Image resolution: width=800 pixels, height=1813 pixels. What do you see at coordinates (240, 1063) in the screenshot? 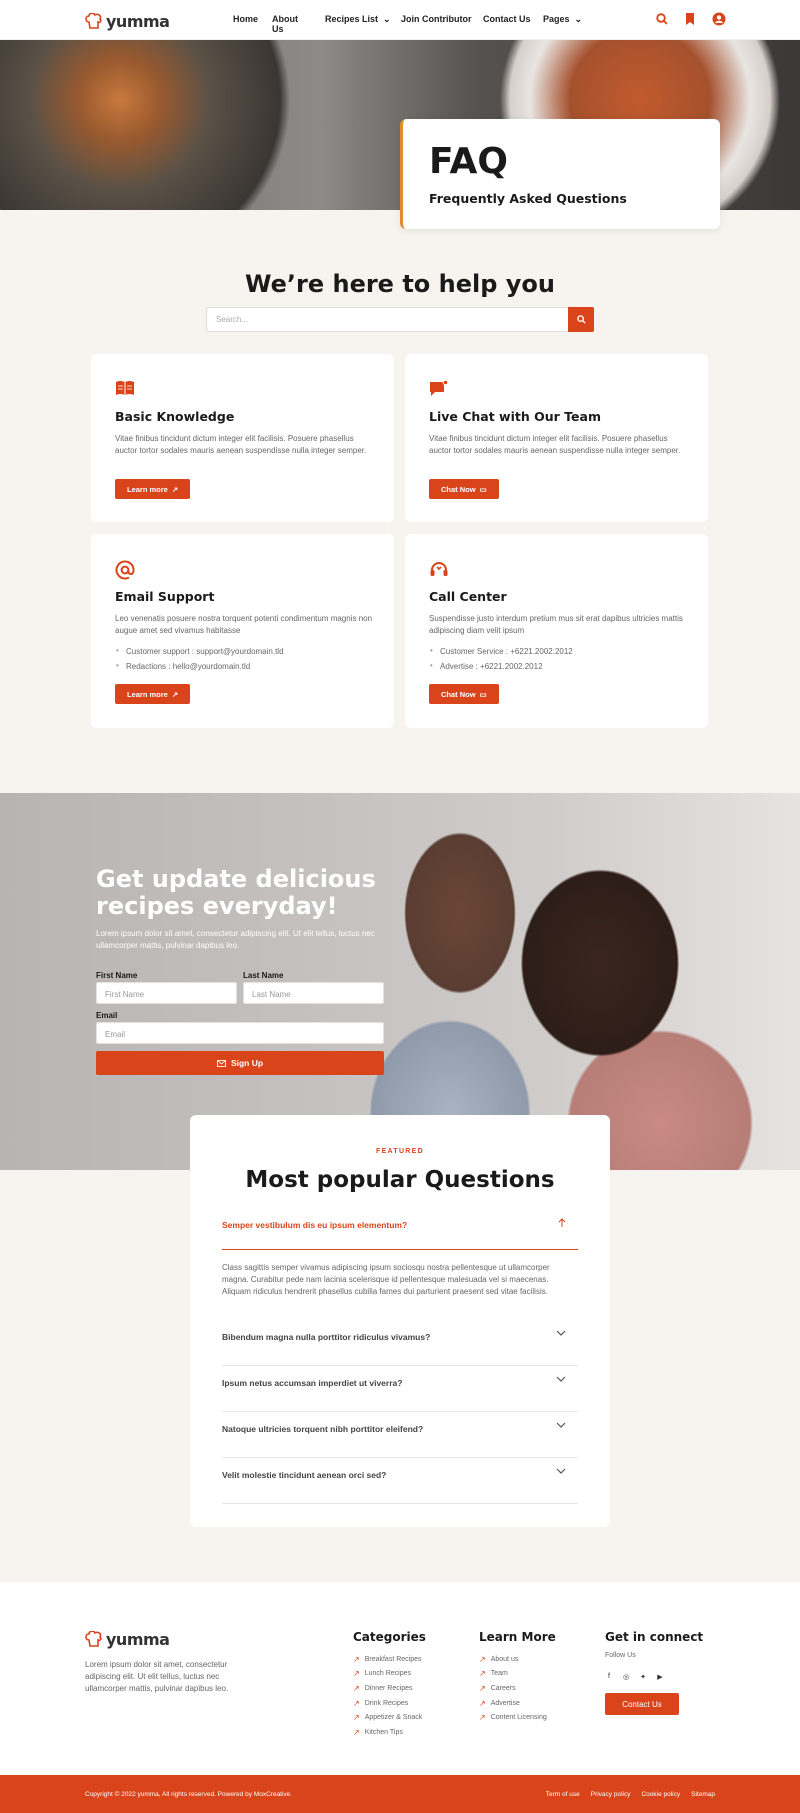
I see `sign-up-button: Sign Up` at bounding box center [240, 1063].